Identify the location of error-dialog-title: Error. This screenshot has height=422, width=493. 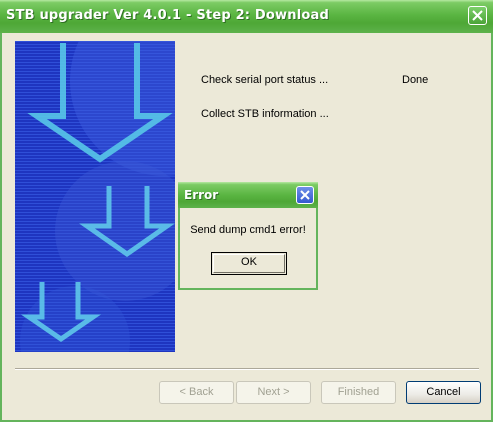
(201, 195).